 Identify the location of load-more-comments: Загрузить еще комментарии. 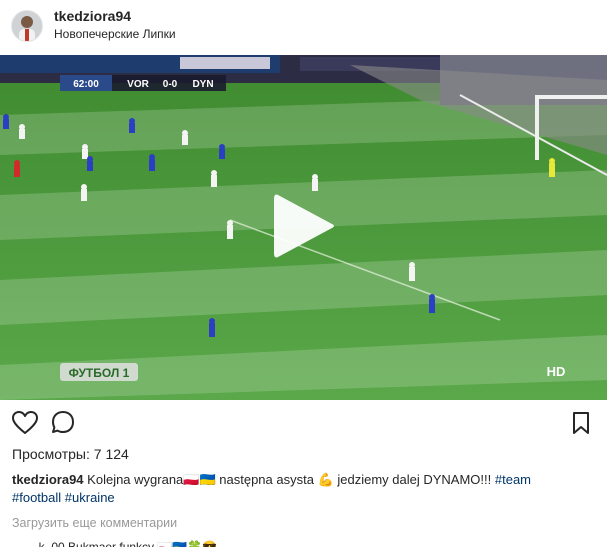
(94, 523).